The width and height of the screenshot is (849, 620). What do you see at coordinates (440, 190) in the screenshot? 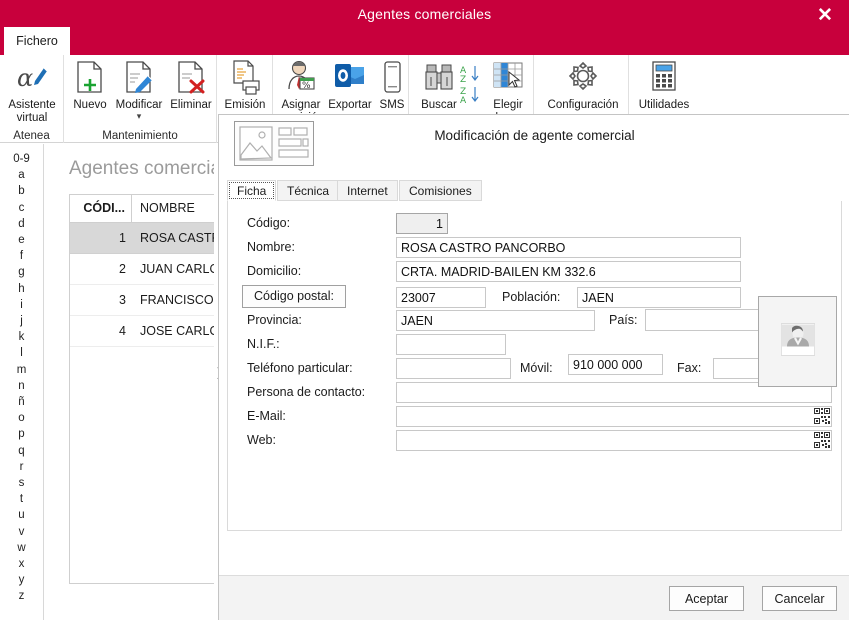
I see `tab-comisiones: Comisiones` at bounding box center [440, 190].